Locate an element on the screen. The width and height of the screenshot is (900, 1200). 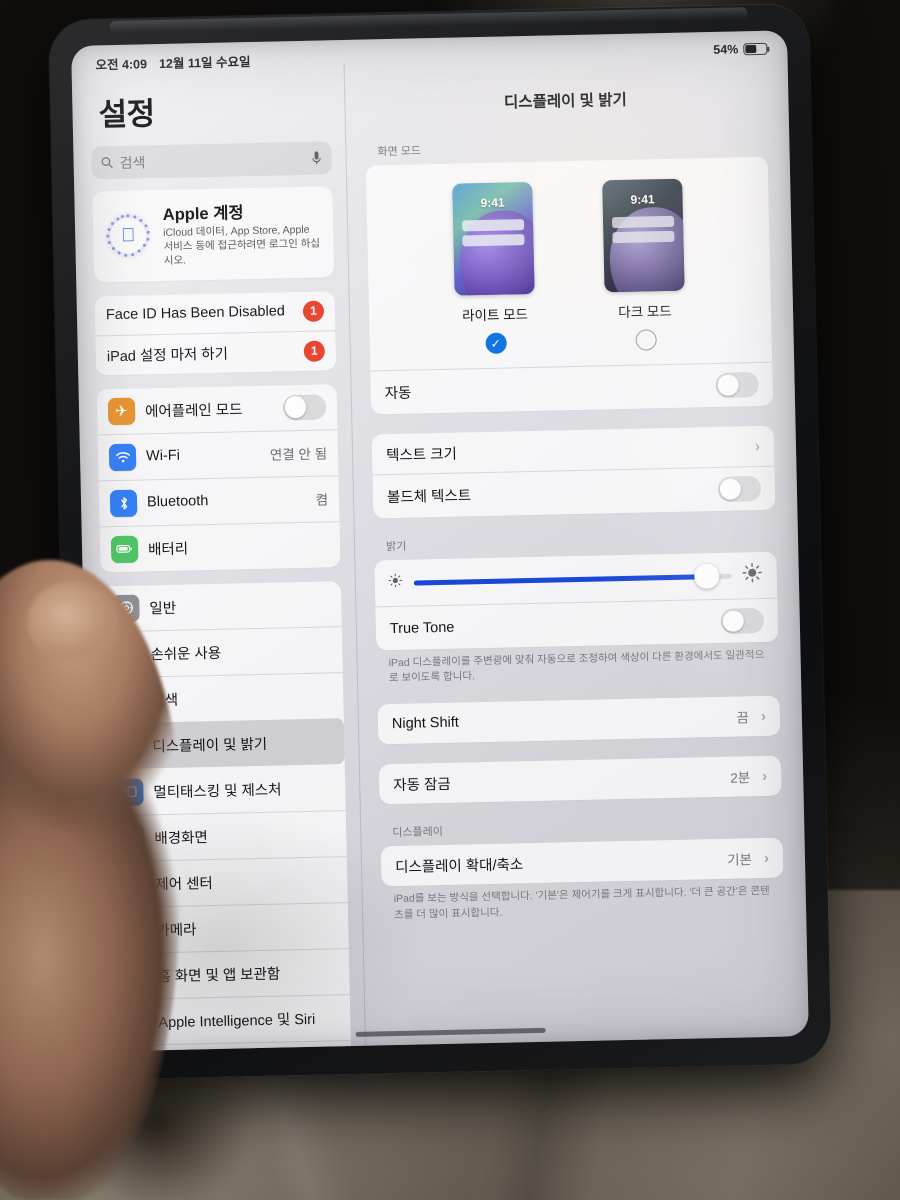
sidebar-item-label: 디스플레이 및 밝기 is located at coordinates (210, 745).